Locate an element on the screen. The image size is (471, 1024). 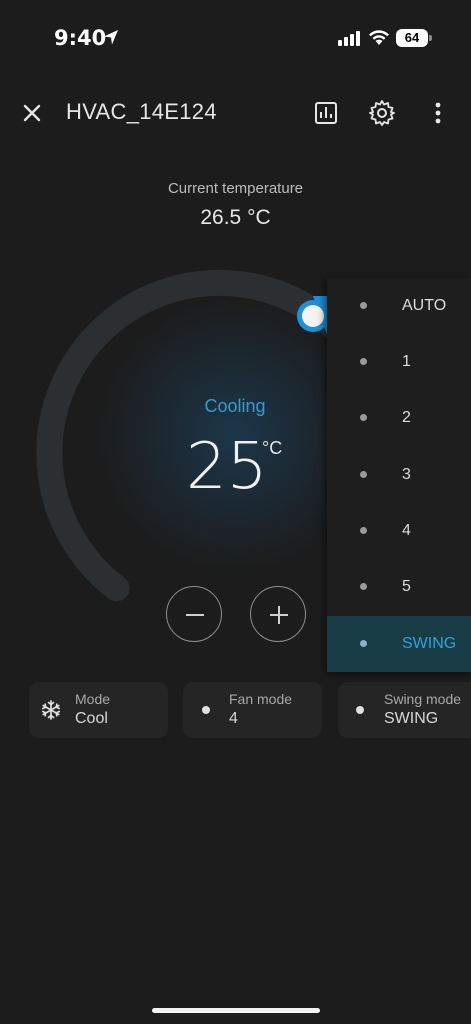
fan-mode-chip-value: 4 is located at coordinates (233, 718).